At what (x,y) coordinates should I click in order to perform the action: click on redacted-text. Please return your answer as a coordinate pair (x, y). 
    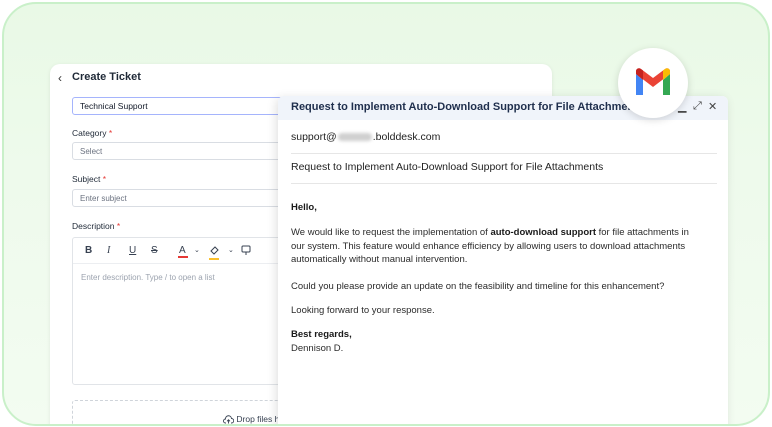
    Looking at the image, I should click on (354, 137).